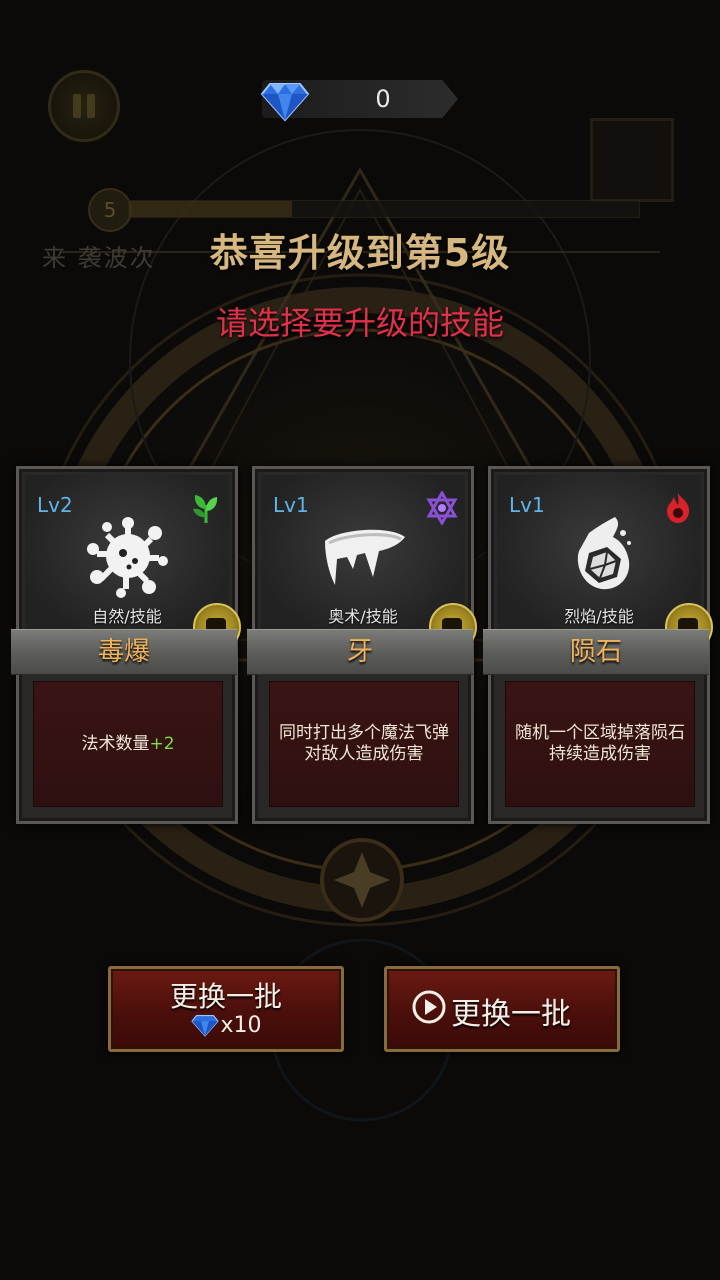  I want to click on skill-name-band: 牙, so click(360, 652).